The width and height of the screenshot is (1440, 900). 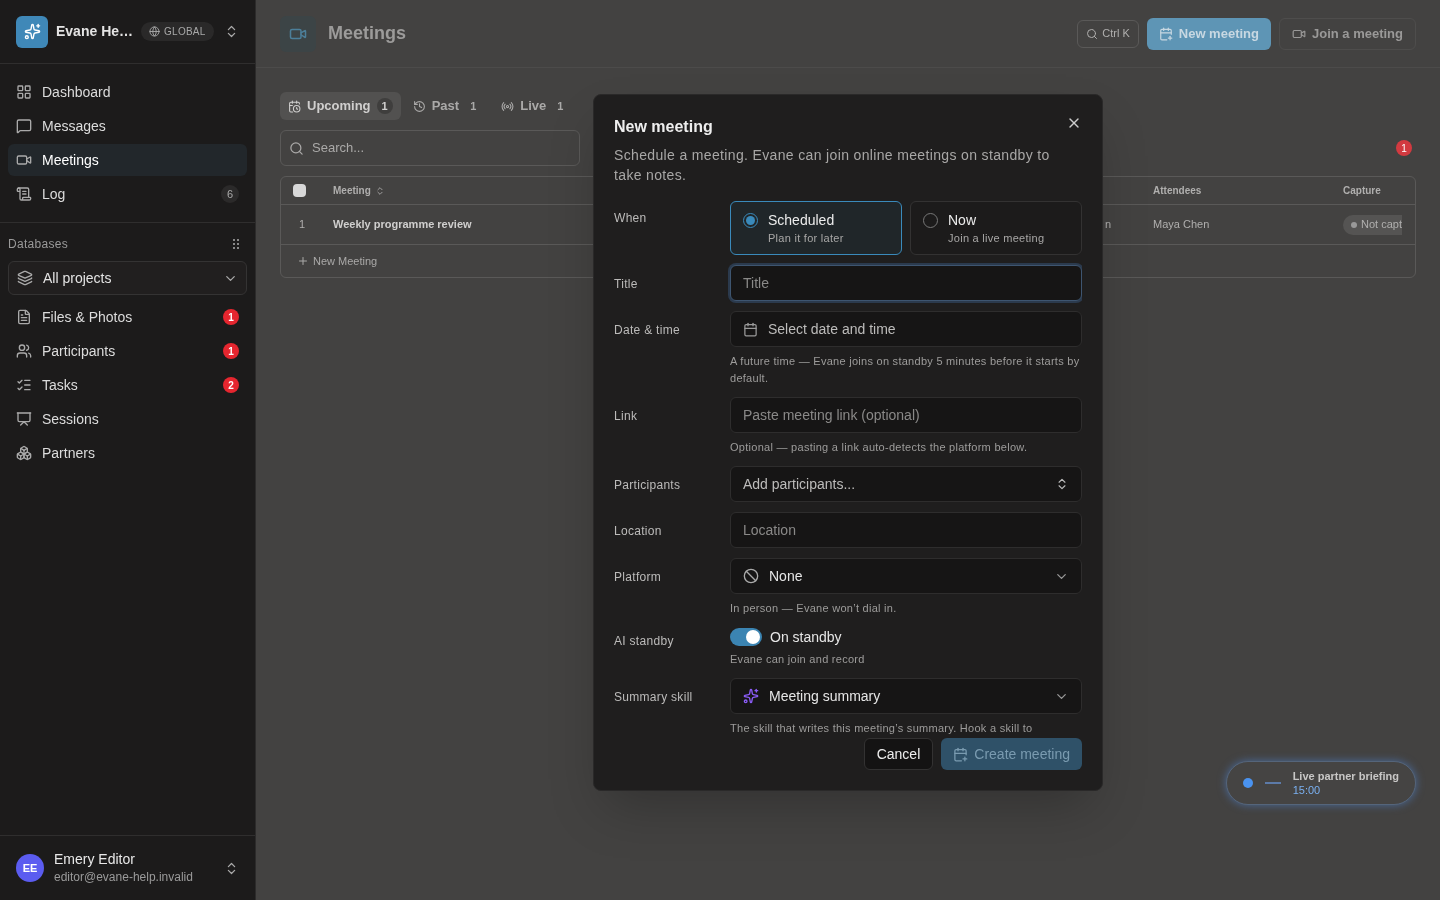 I want to click on checklist-icon, so click(x=24, y=385).